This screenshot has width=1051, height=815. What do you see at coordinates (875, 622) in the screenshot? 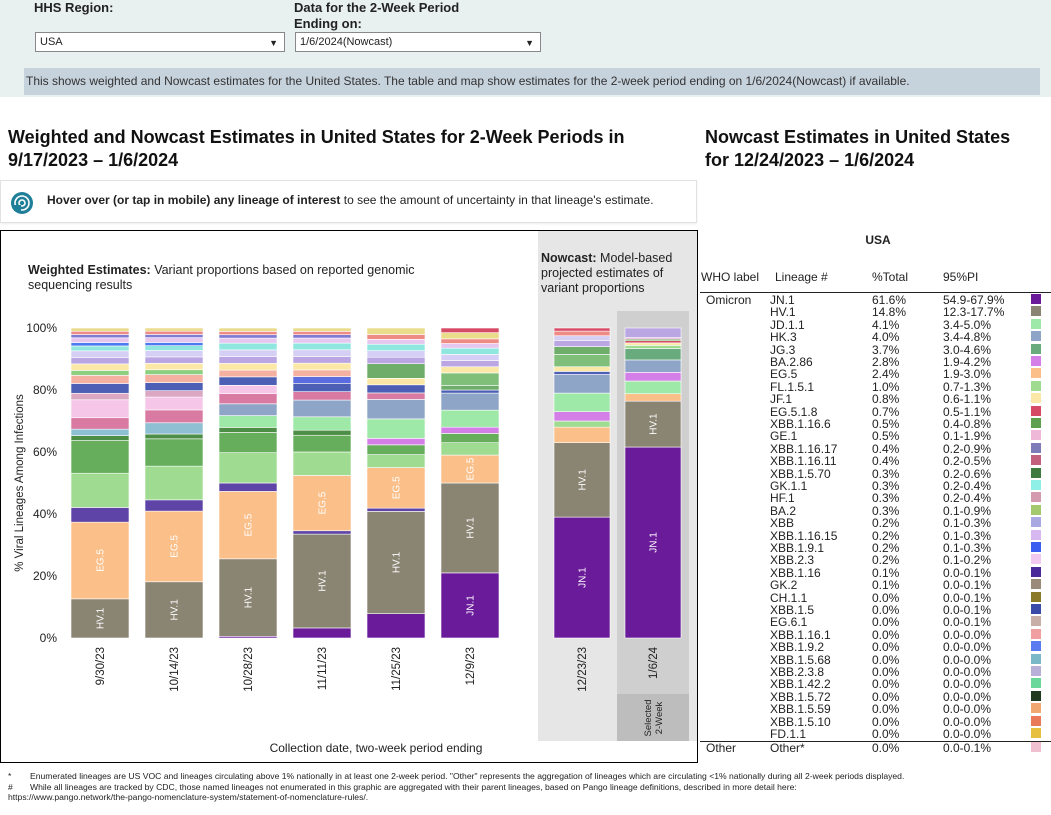
I see `table-row: EG.6.1 0.0% 0.0-0.1%` at bounding box center [875, 622].